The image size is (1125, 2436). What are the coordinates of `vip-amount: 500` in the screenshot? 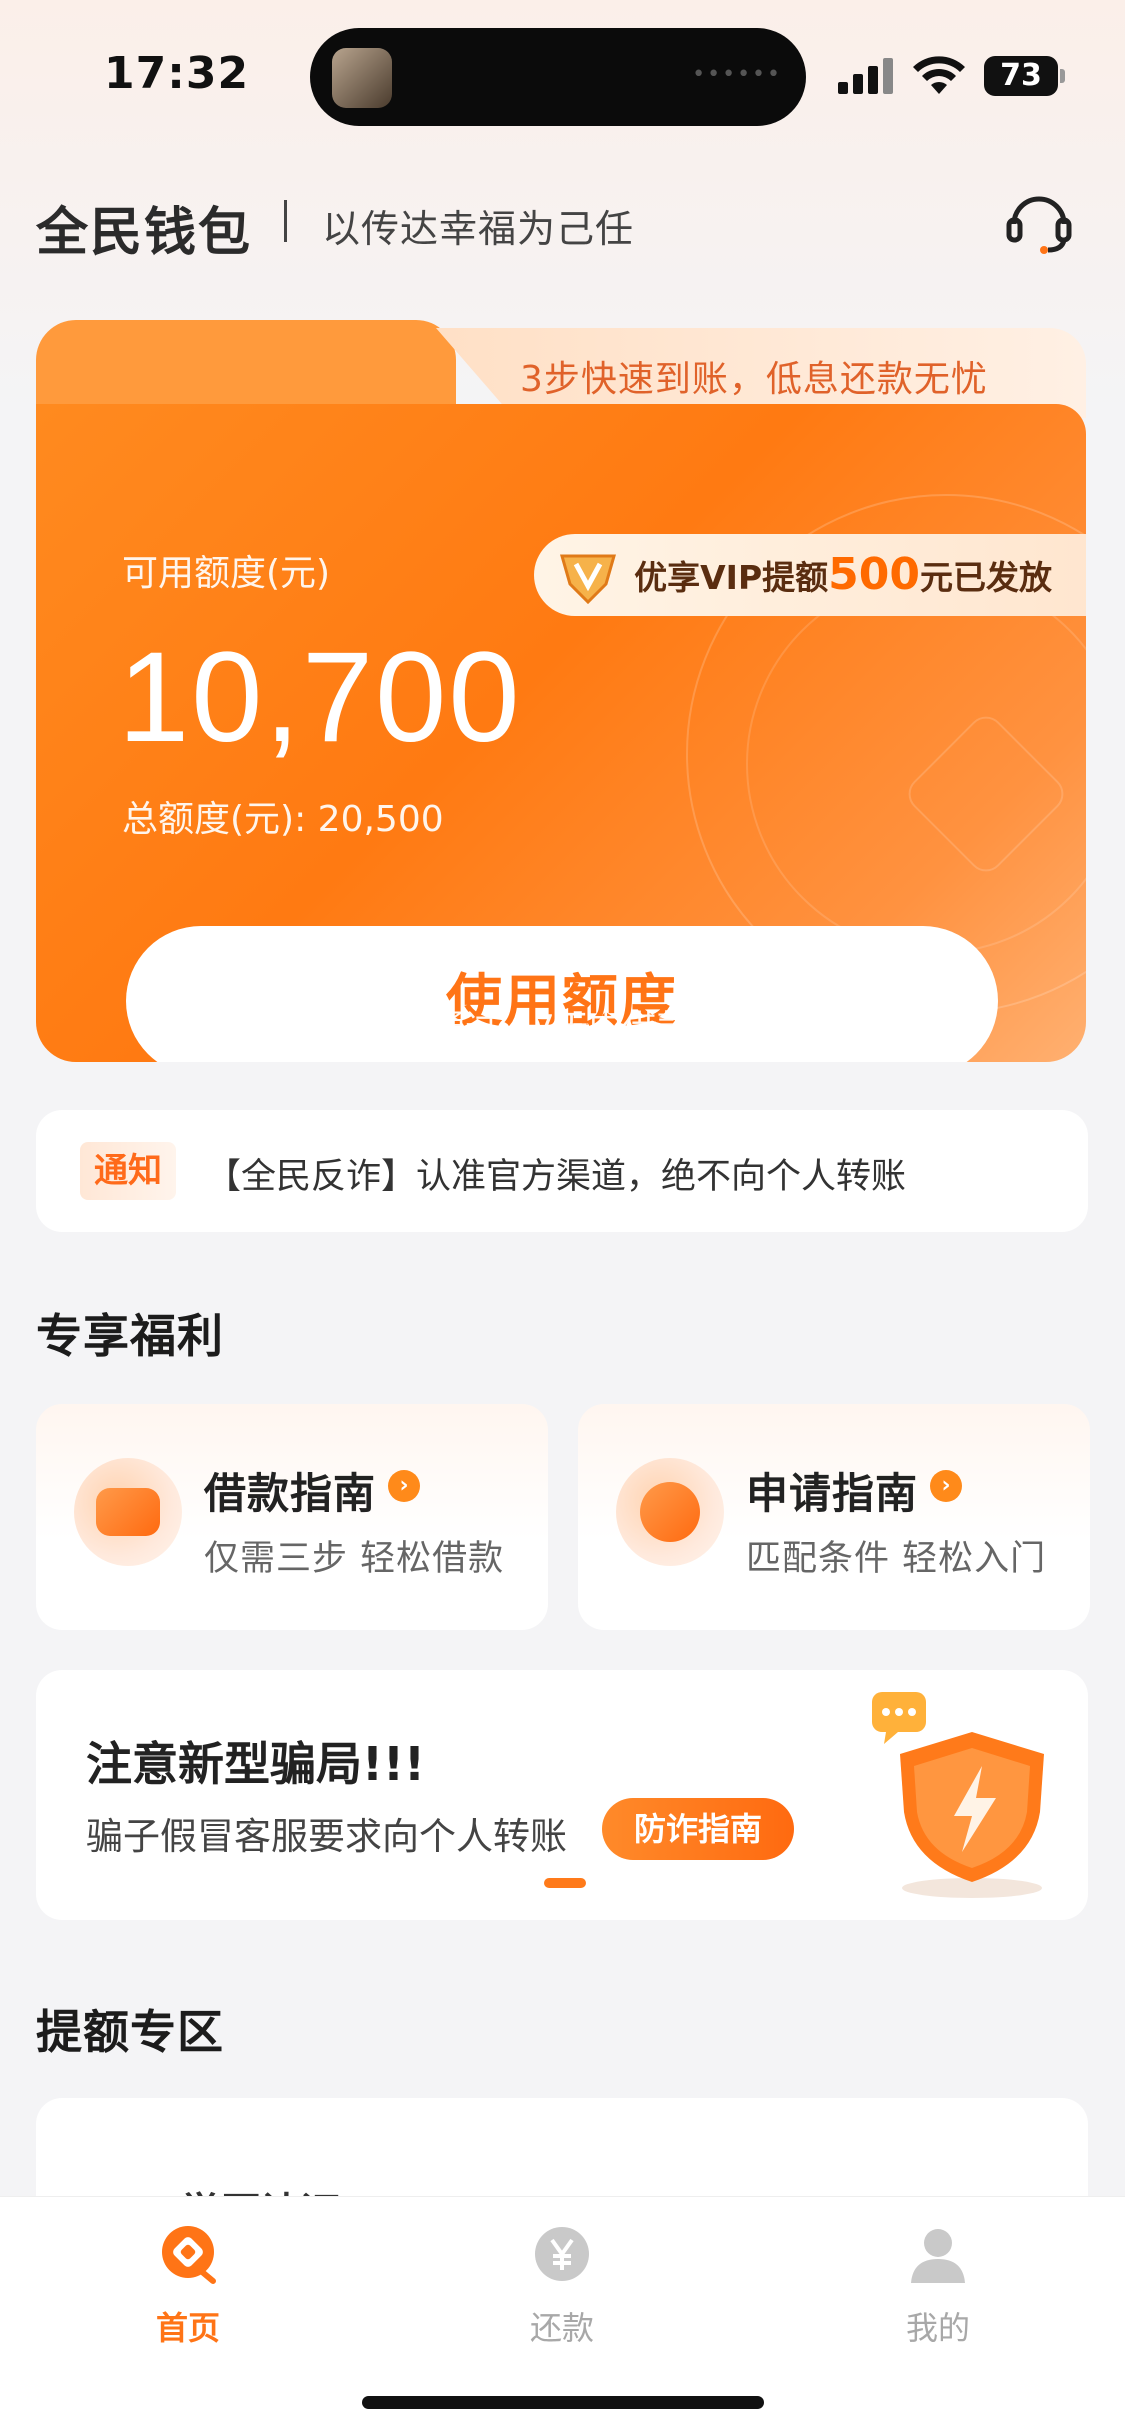 It's located at (874, 574).